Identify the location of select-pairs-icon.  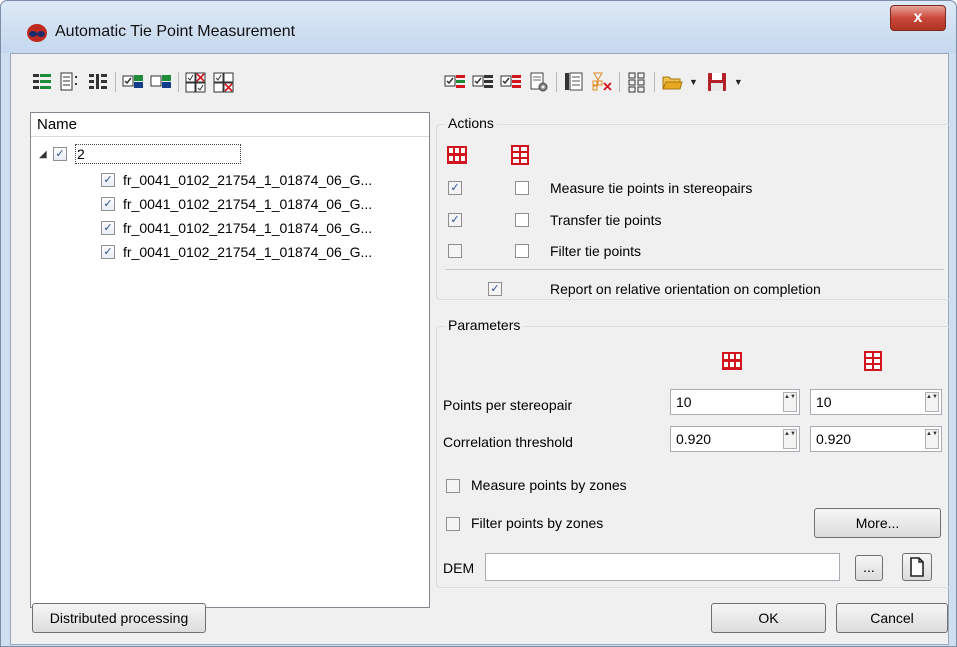
(511, 82).